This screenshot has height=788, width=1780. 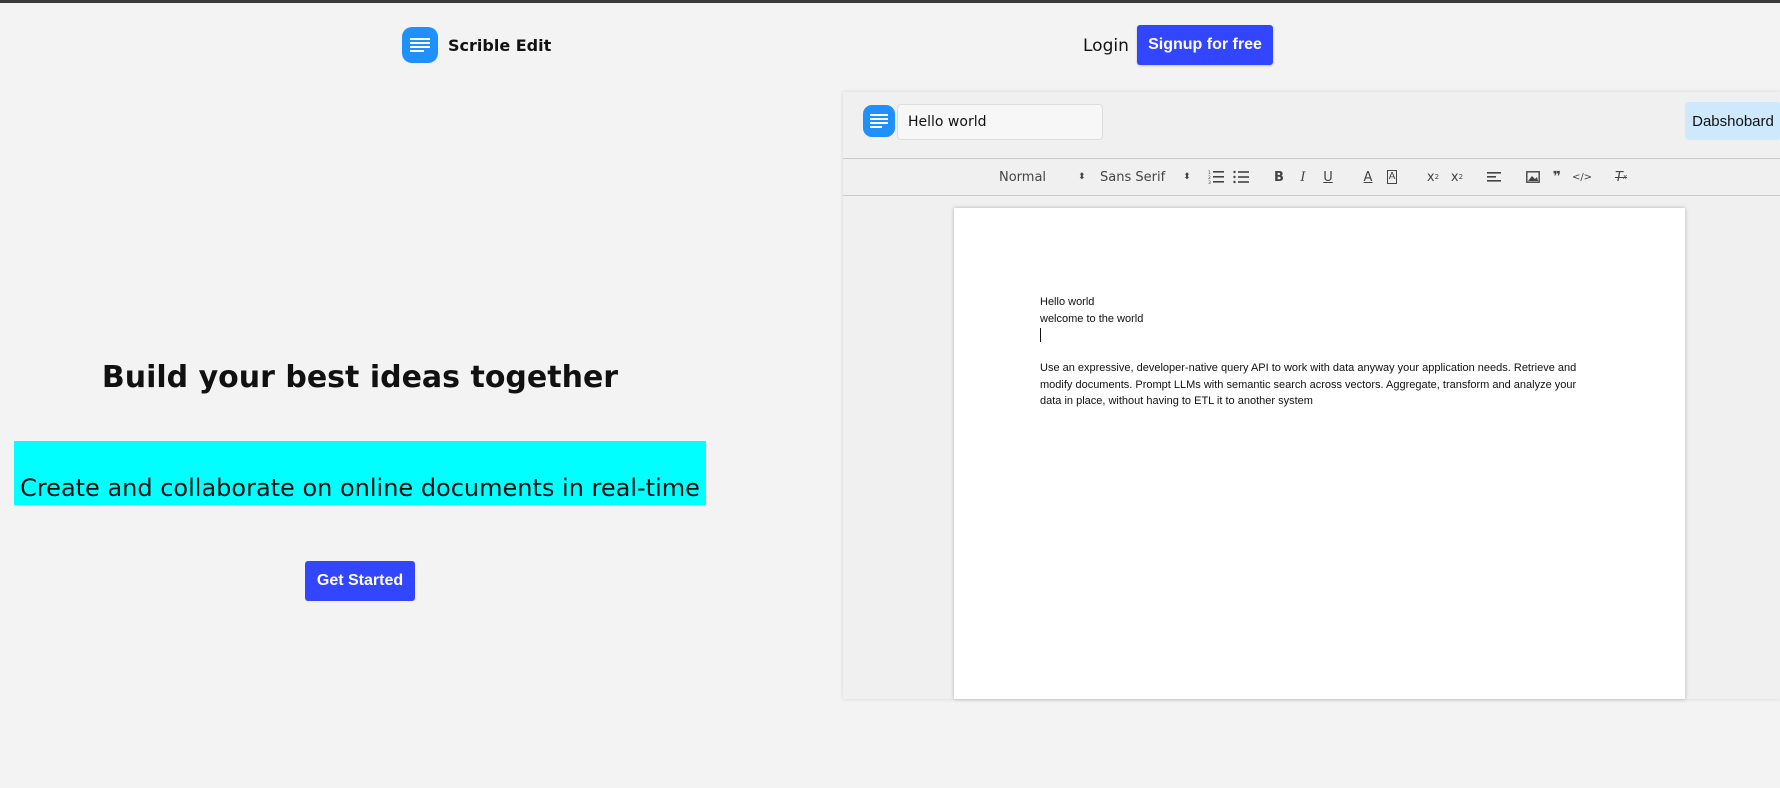 I want to click on font-select: Sans Serif ⬍, so click(x=1145, y=177).